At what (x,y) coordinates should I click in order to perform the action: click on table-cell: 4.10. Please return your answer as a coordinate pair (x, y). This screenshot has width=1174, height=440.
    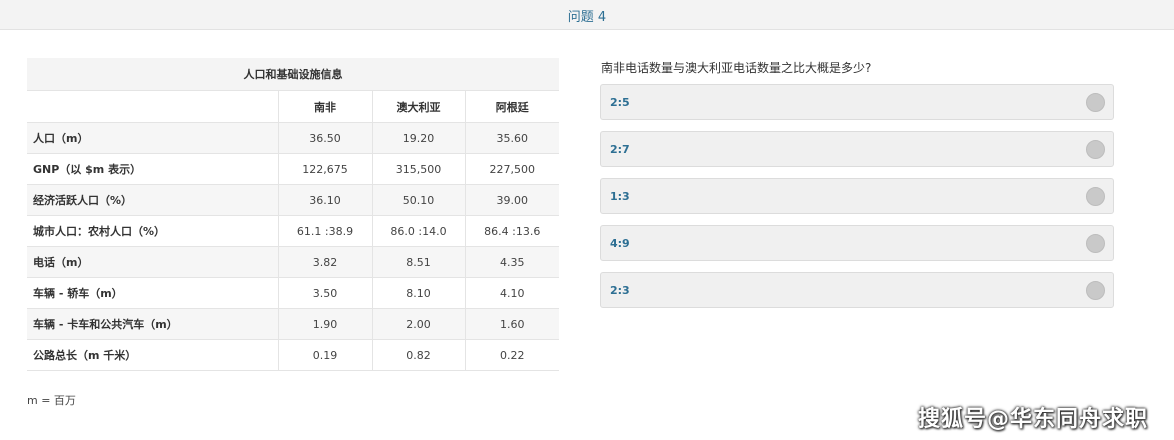
    Looking at the image, I should click on (511, 293).